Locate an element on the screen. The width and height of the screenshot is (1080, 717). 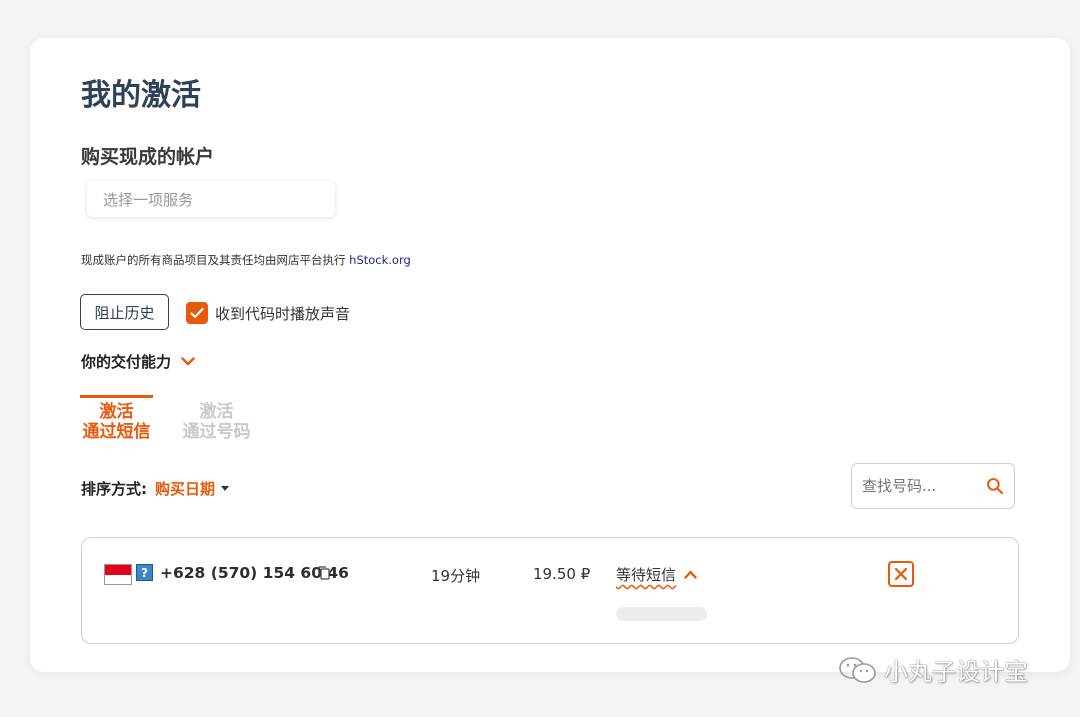
sort-control: 排序方式: 购买日期 is located at coordinates (155, 488).